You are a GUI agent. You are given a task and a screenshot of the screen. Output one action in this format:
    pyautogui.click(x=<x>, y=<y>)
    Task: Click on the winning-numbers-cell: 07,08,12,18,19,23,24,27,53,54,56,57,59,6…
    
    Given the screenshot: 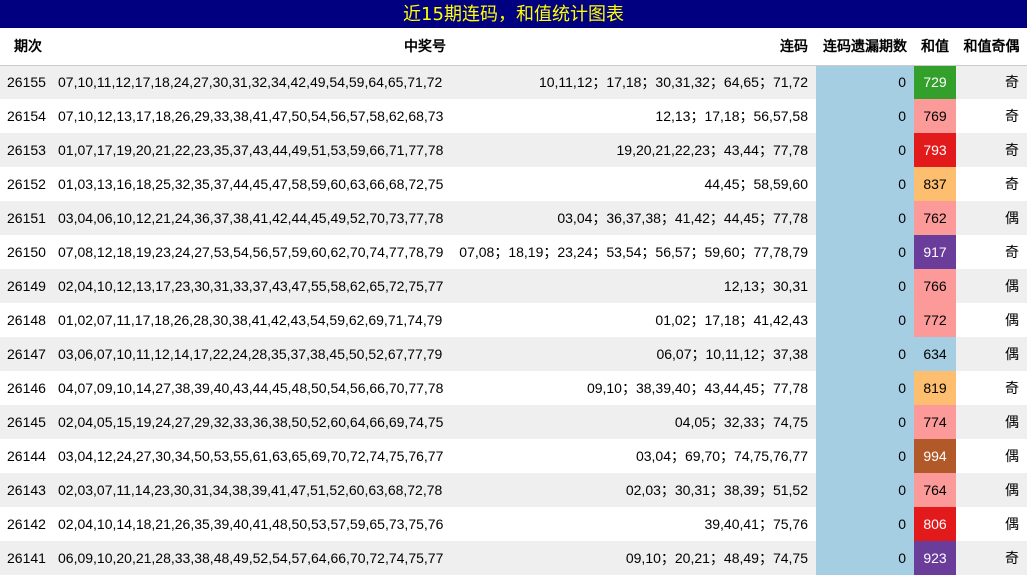 What is the action you would take?
    pyautogui.click(x=251, y=252)
    